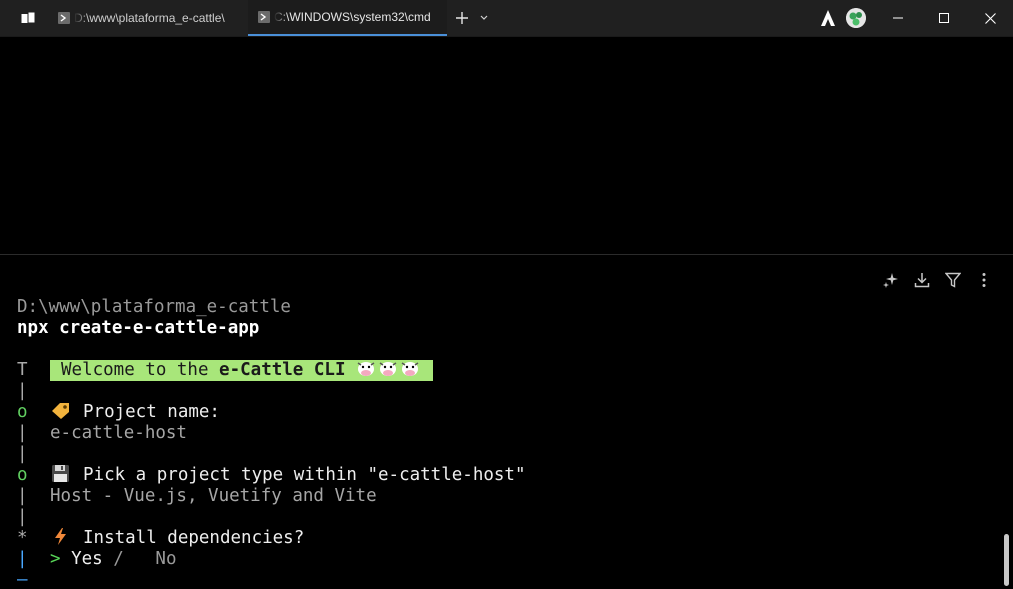 The width and height of the screenshot is (1013, 589). What do you see at coordinates (352, 17) in the screenshot?
I see `tab-title: C:\WINDOWS\system32\cmd` at bounding box center [352, 17].